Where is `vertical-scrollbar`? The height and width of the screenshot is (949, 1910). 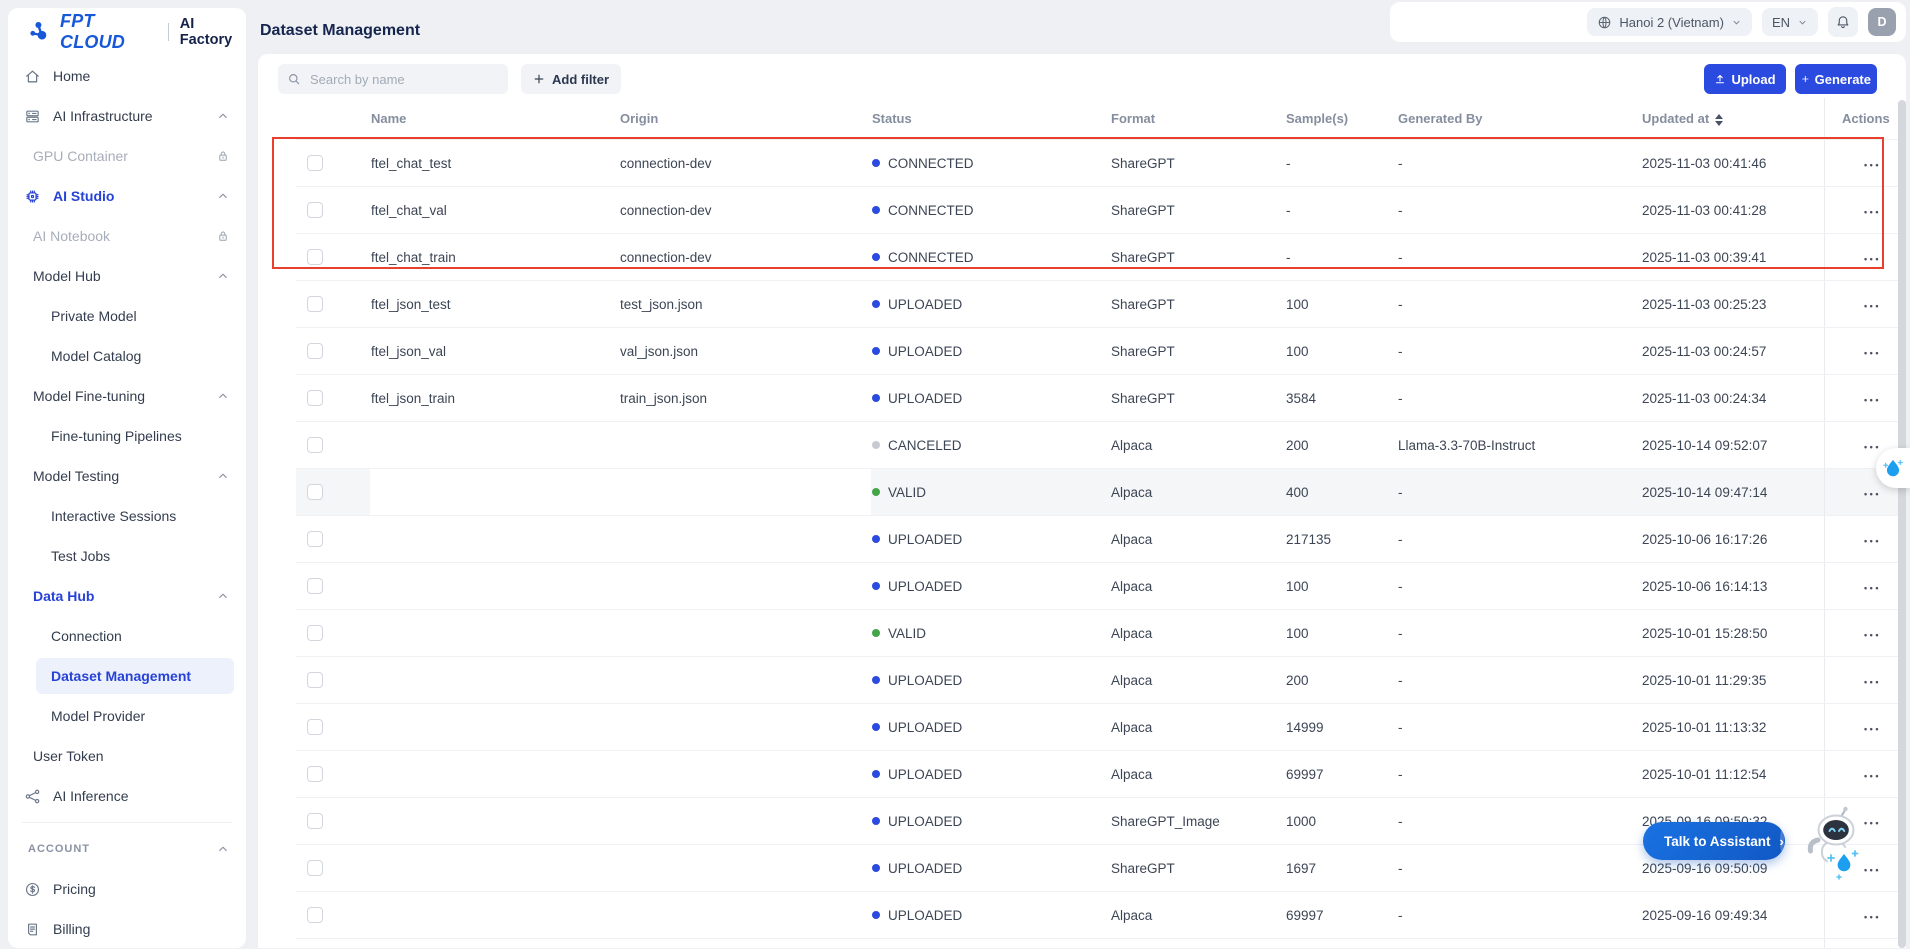
vertical-scrollbar is located at coordinates (1902, 524).